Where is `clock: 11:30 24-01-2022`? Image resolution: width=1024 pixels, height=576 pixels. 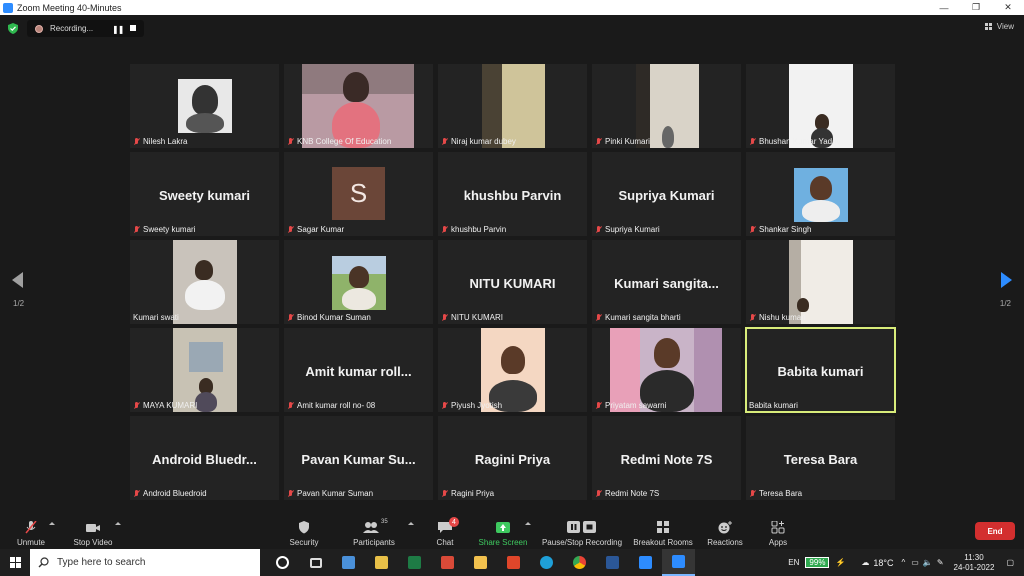
clock: 11:30 24-01-2022 is located at coordinates (974, 563).